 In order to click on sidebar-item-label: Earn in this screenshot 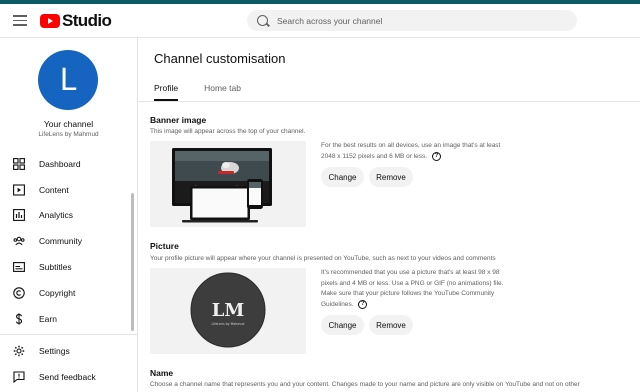, I will do `click(48, 318)`.